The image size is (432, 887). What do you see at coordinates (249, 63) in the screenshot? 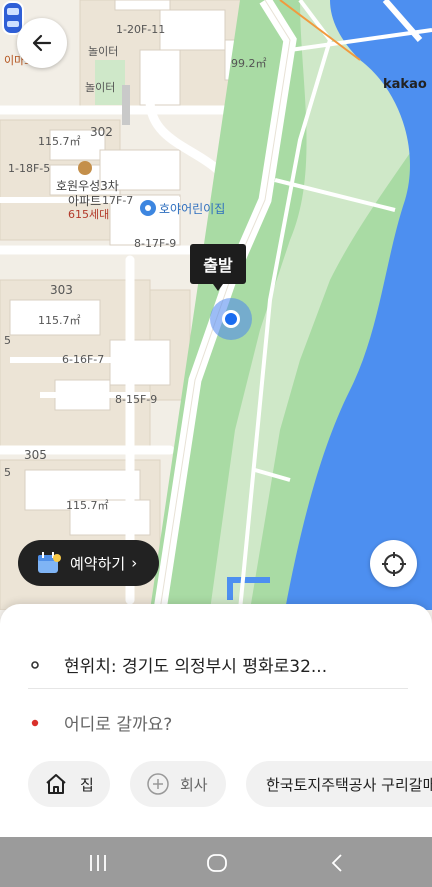
I see `map-label: 99.2㎡` at bounding box center [249, 63].